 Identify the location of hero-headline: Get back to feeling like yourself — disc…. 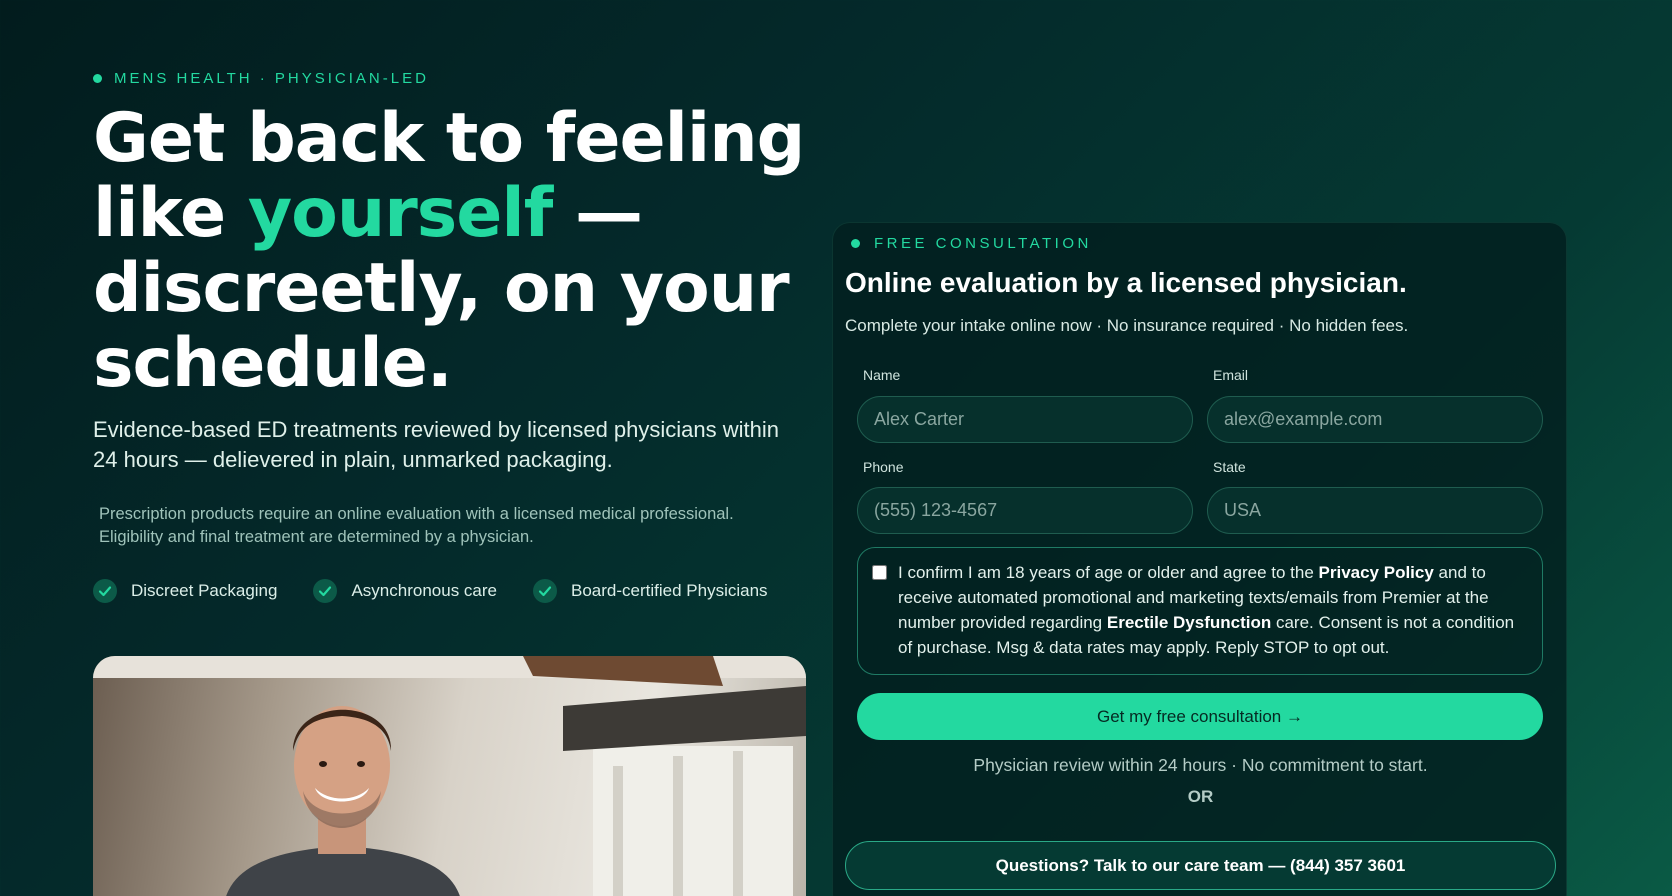
(453, 251).